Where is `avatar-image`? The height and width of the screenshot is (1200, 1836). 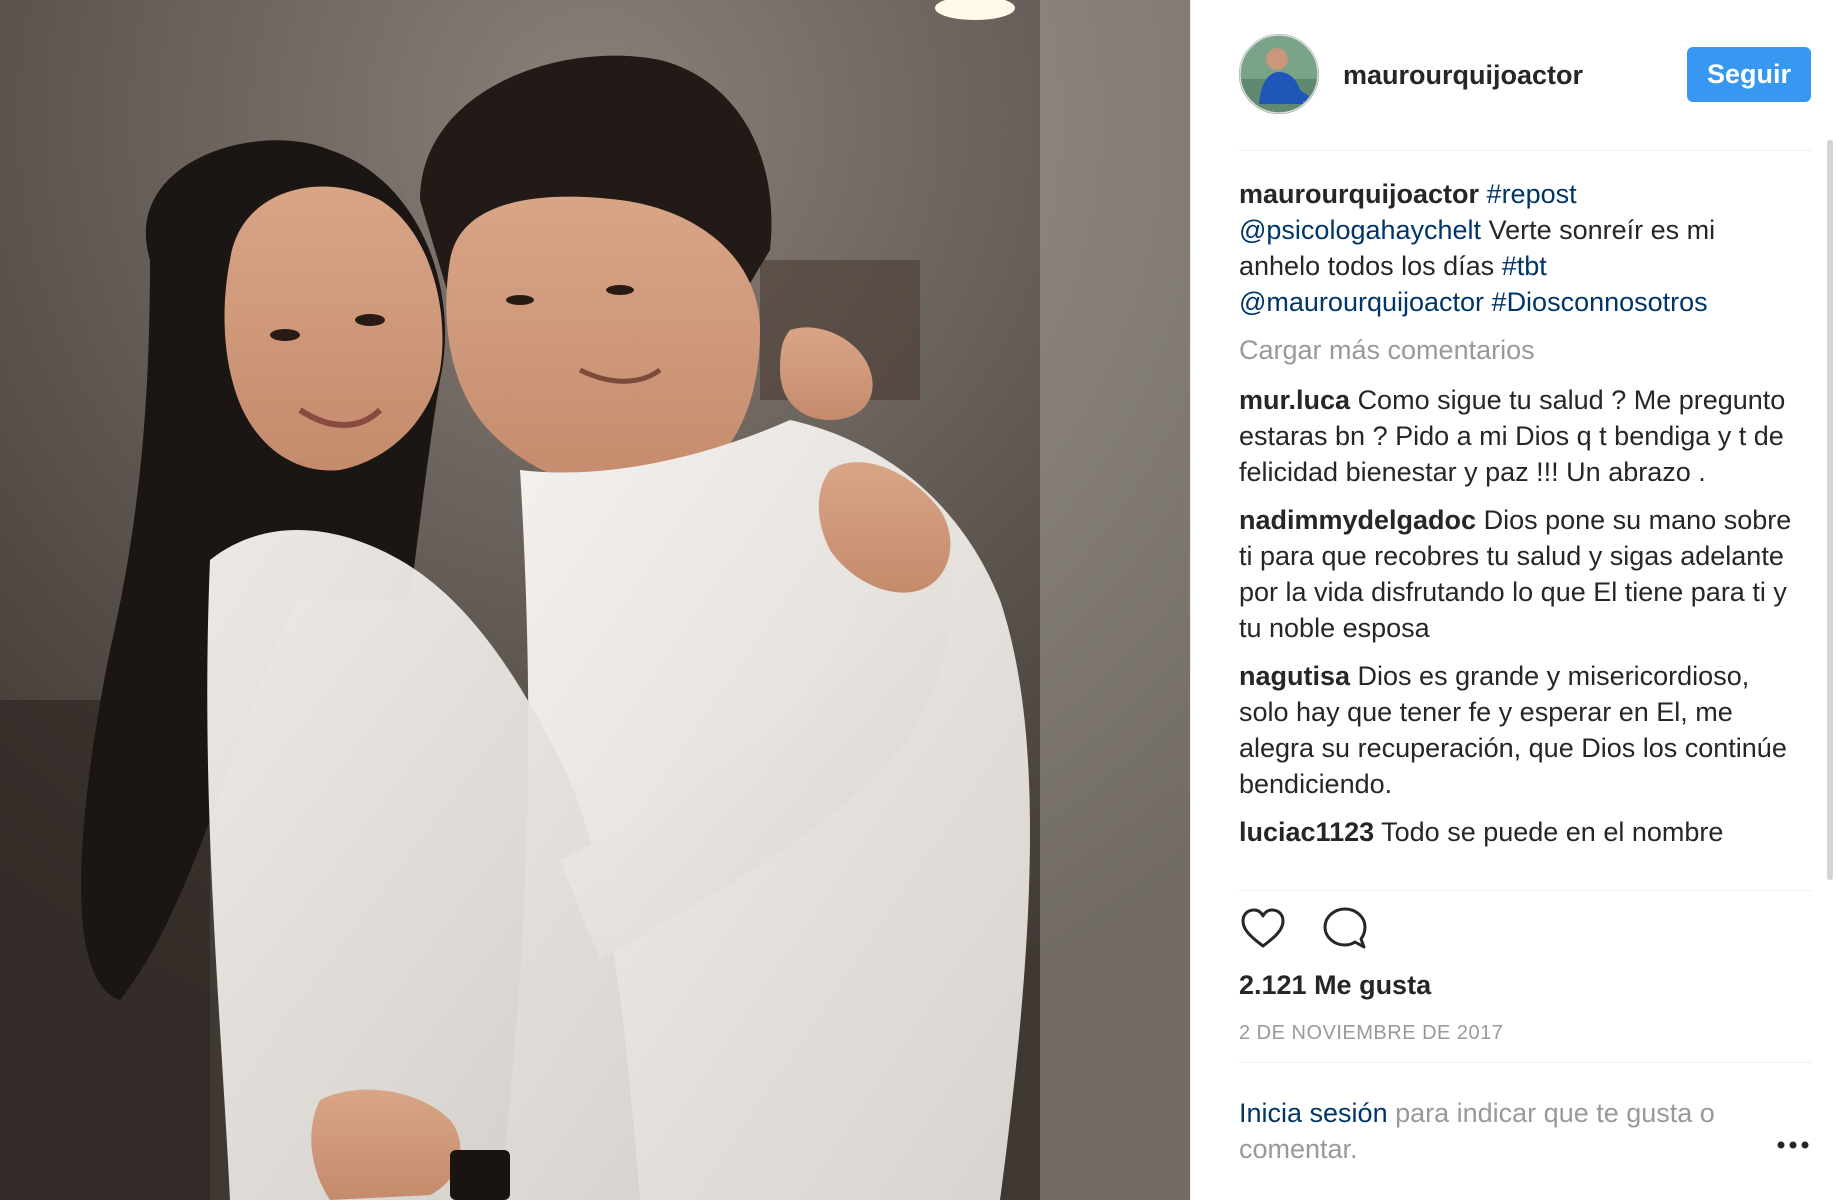
avatar-image is located at coordinates (1279, 74).